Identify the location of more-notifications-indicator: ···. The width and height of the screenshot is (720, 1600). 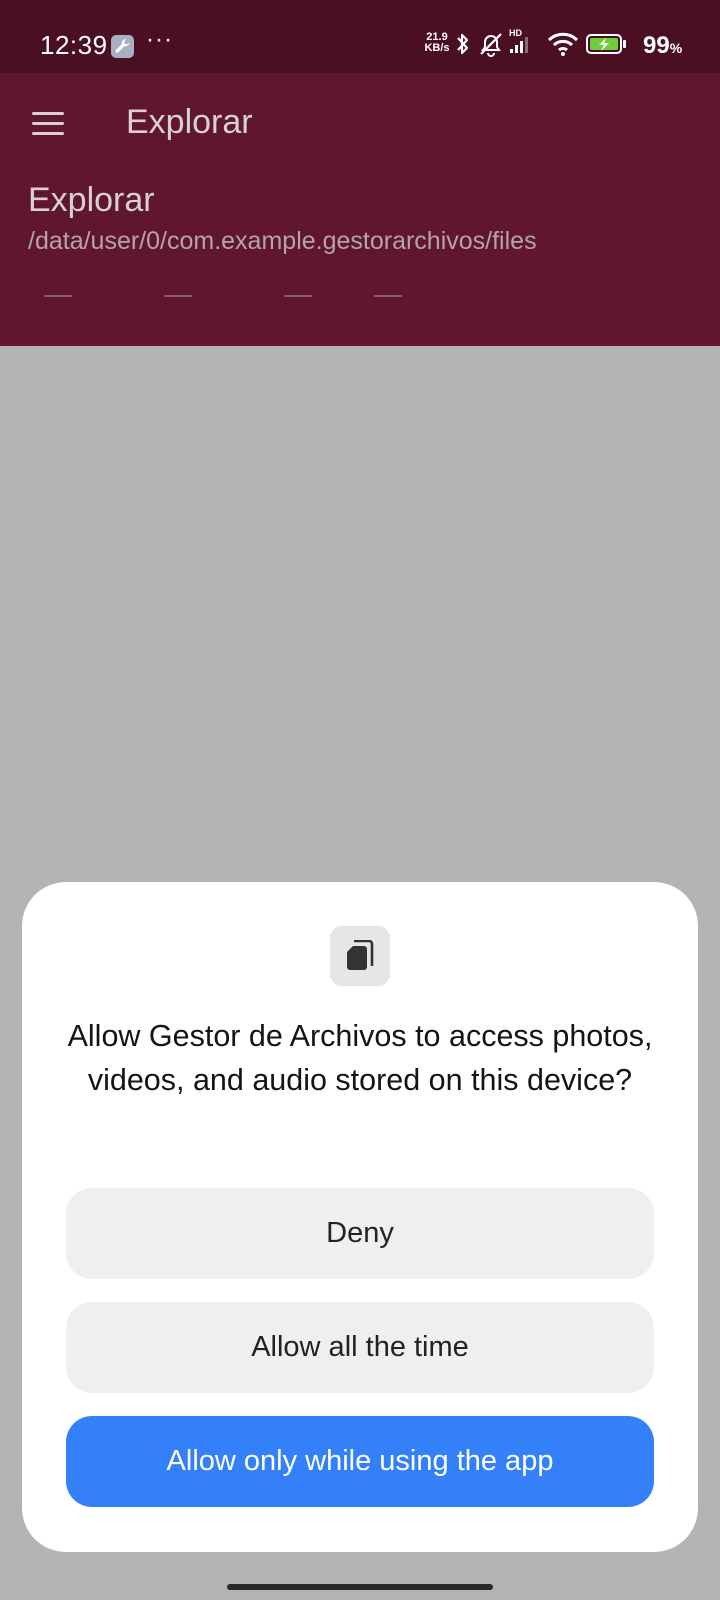
(159, 39).